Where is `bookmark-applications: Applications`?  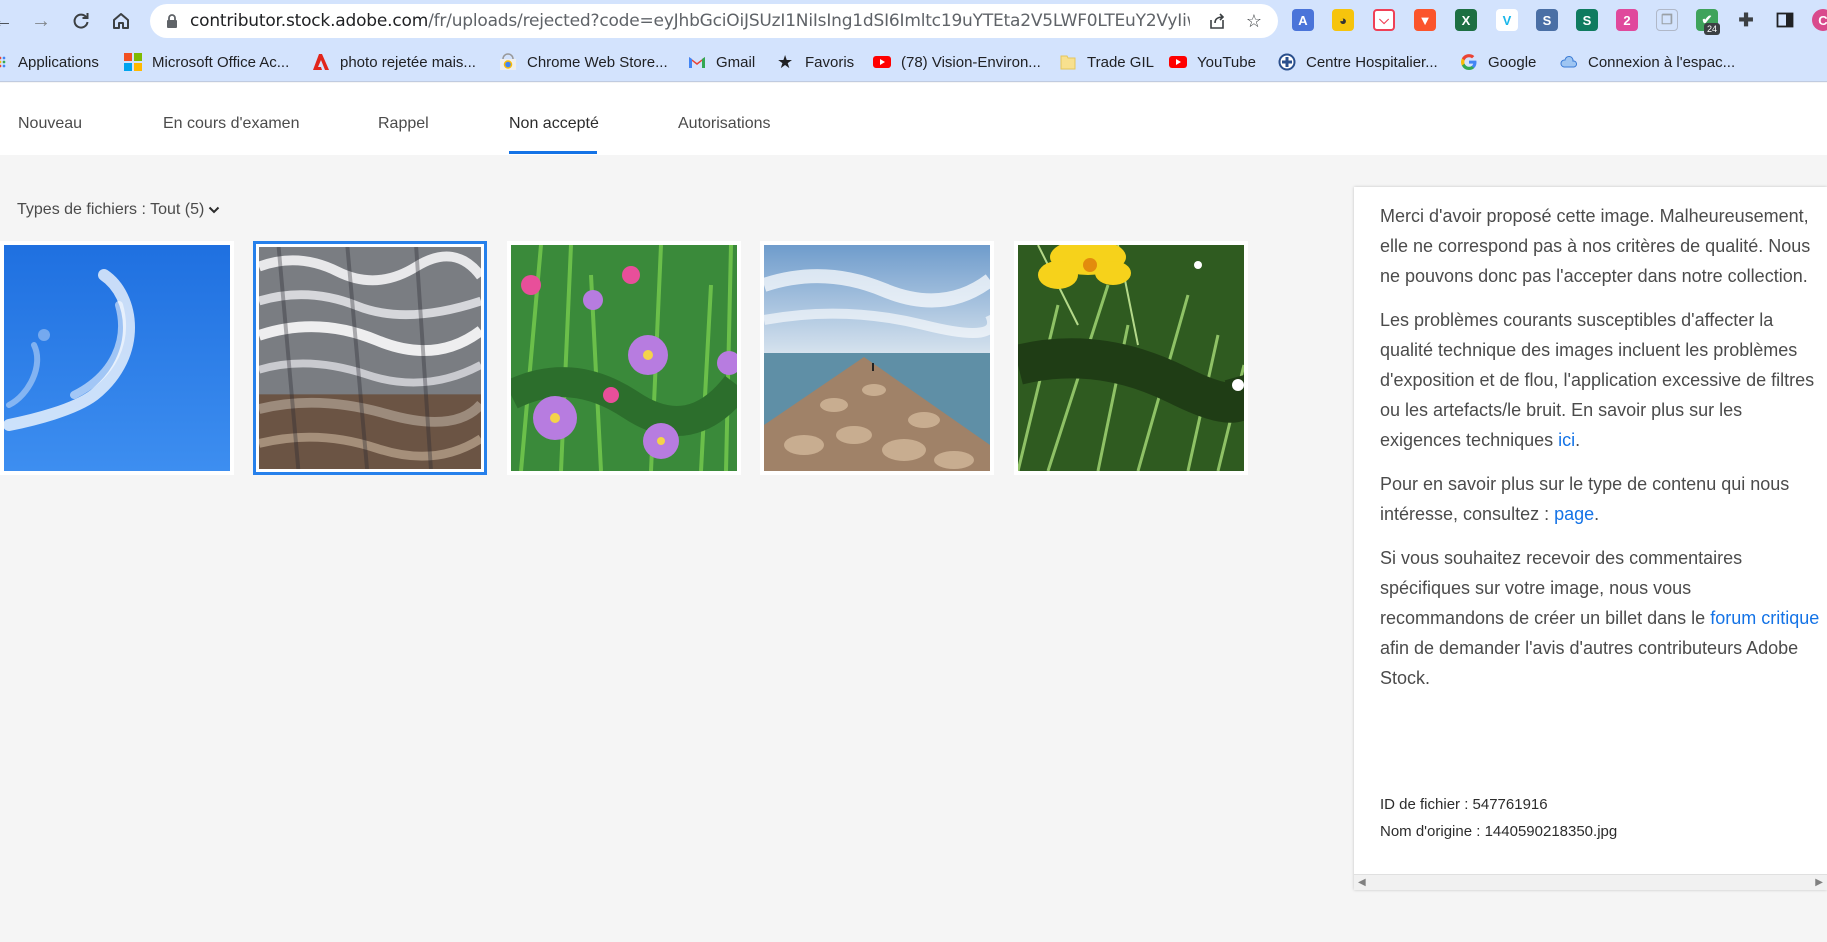
bookmark-applications: Applications is located at coordinates (49, 62).